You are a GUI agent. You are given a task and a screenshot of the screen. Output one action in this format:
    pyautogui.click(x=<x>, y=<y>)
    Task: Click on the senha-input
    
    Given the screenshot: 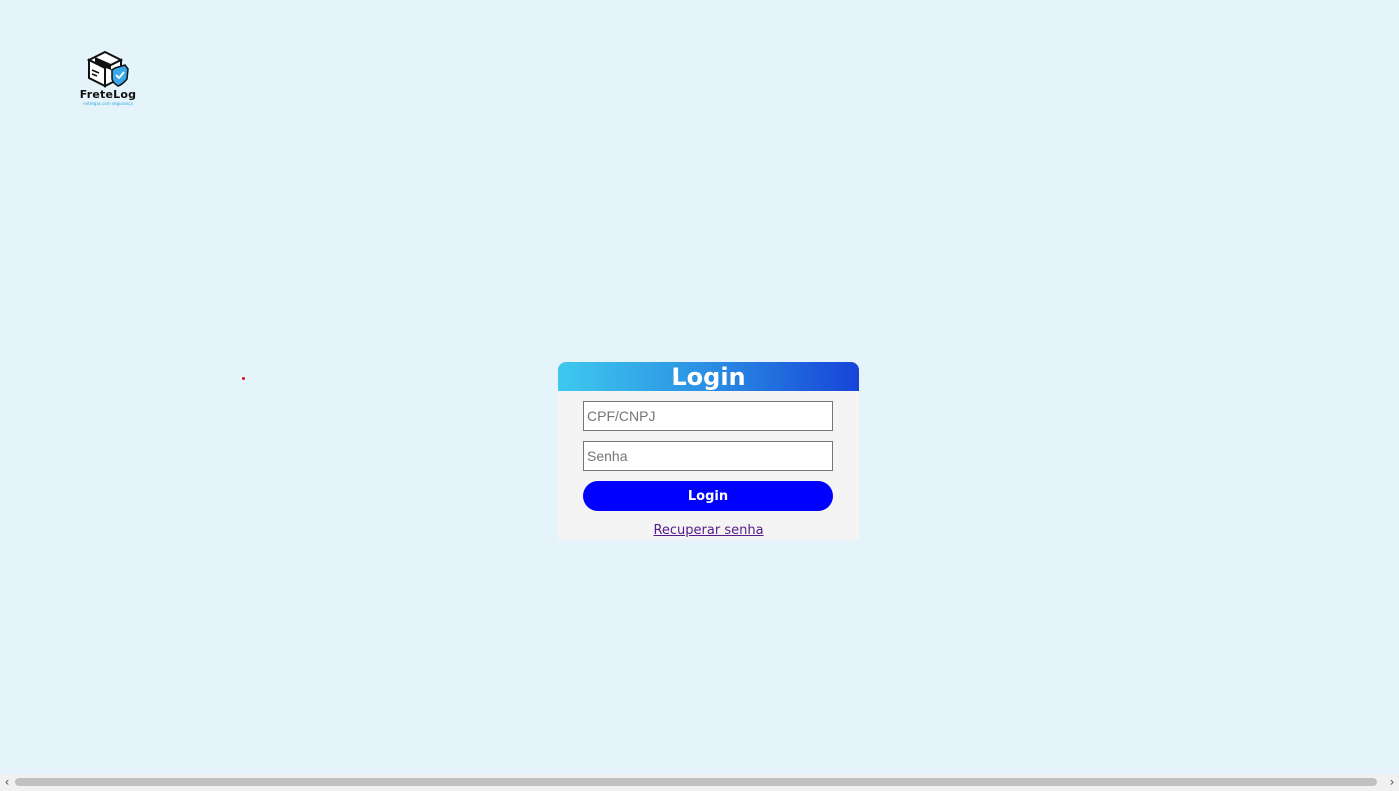 What is the action you would take?
    pyautogui.click(x=708, y=456)
    